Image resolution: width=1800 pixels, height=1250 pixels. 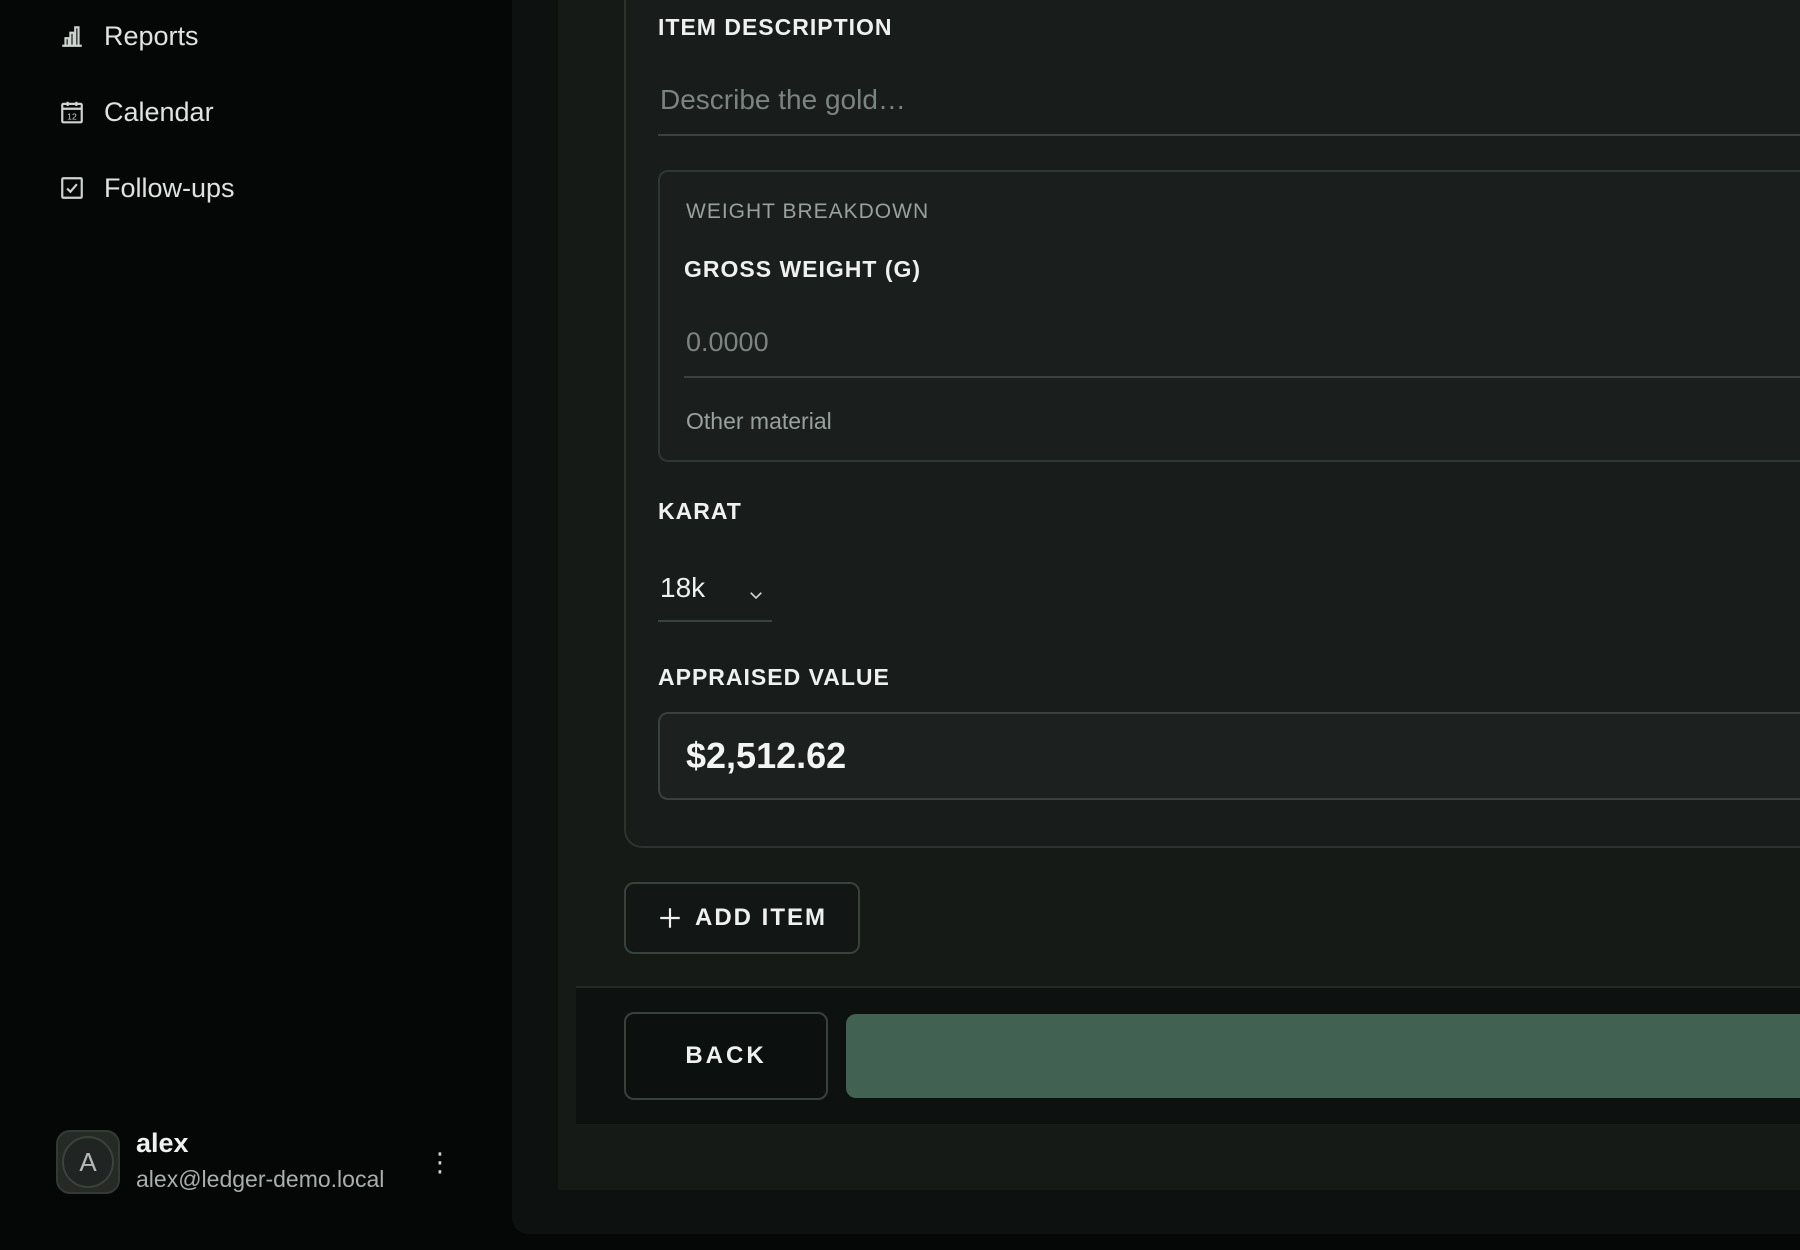 I want to click on avatar-initial: A, so click(x=88, y=1162).